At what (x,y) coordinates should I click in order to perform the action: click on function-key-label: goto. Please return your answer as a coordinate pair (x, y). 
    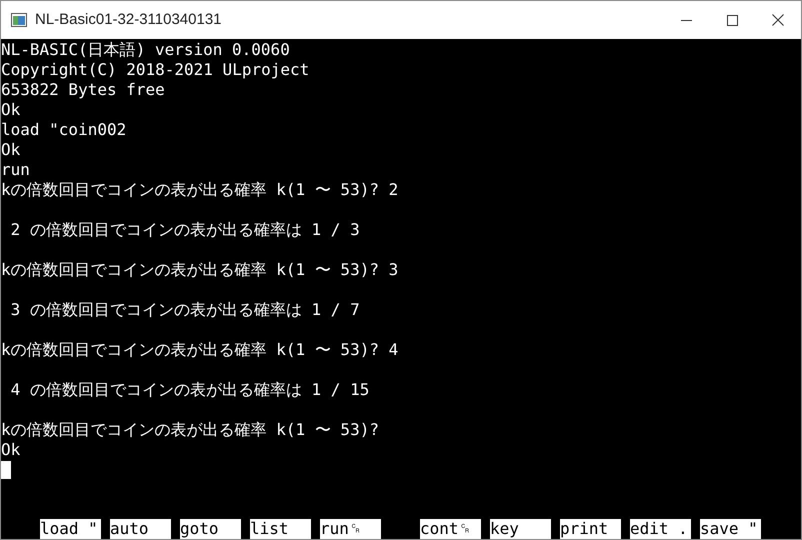
    Looking at the image, I should click on (210, 529).